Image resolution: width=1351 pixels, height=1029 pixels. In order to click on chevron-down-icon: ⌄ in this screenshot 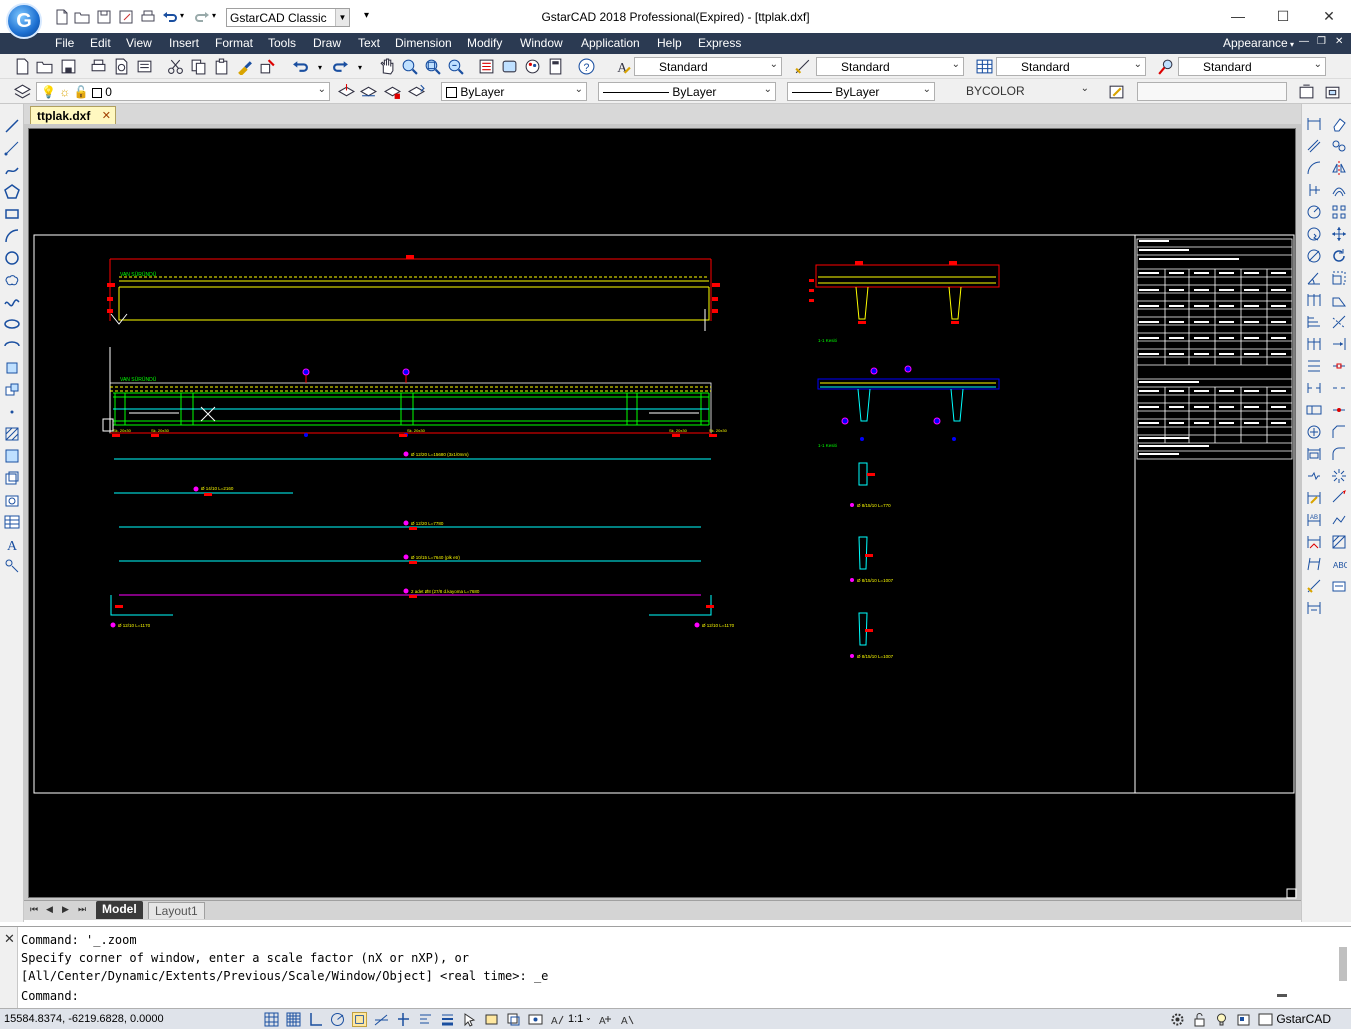, I will do `click(588, 1017)`.